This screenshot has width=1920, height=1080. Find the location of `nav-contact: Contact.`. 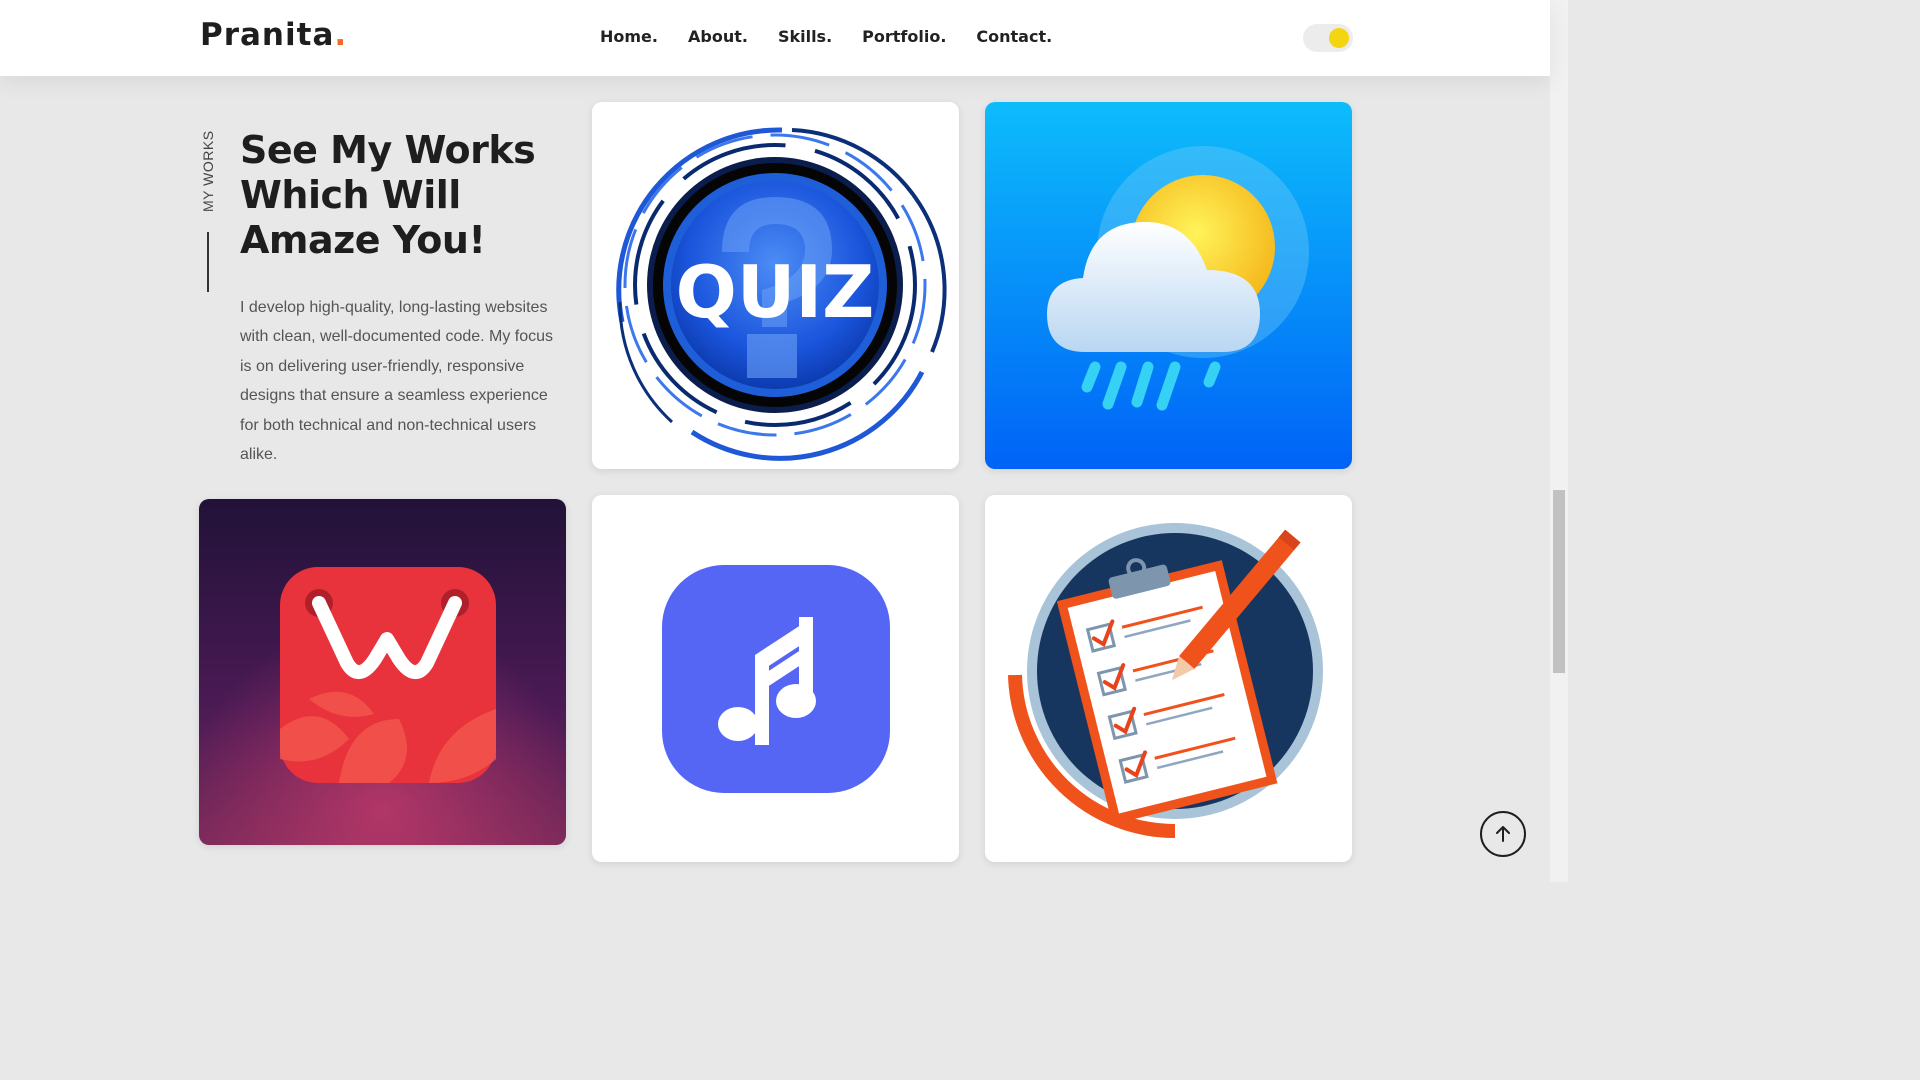

nav-contact: Contact. is located at coordinates (1014, 36).